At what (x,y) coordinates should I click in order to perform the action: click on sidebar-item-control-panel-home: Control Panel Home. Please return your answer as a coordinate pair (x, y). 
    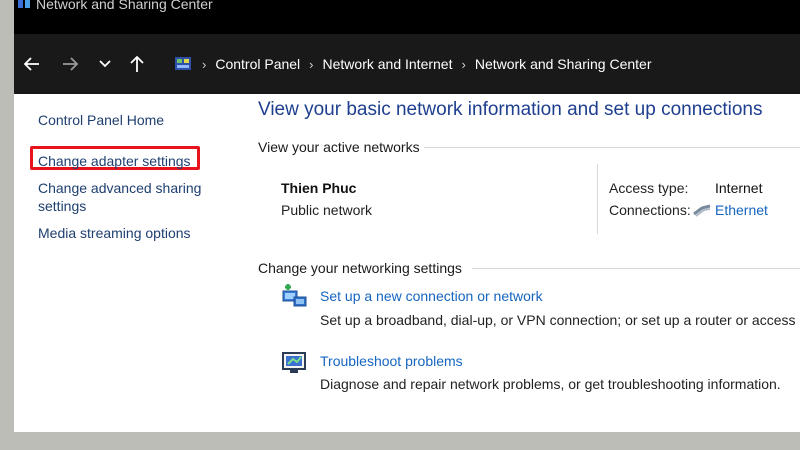
    Looking at the image, I should click on (101, 120).